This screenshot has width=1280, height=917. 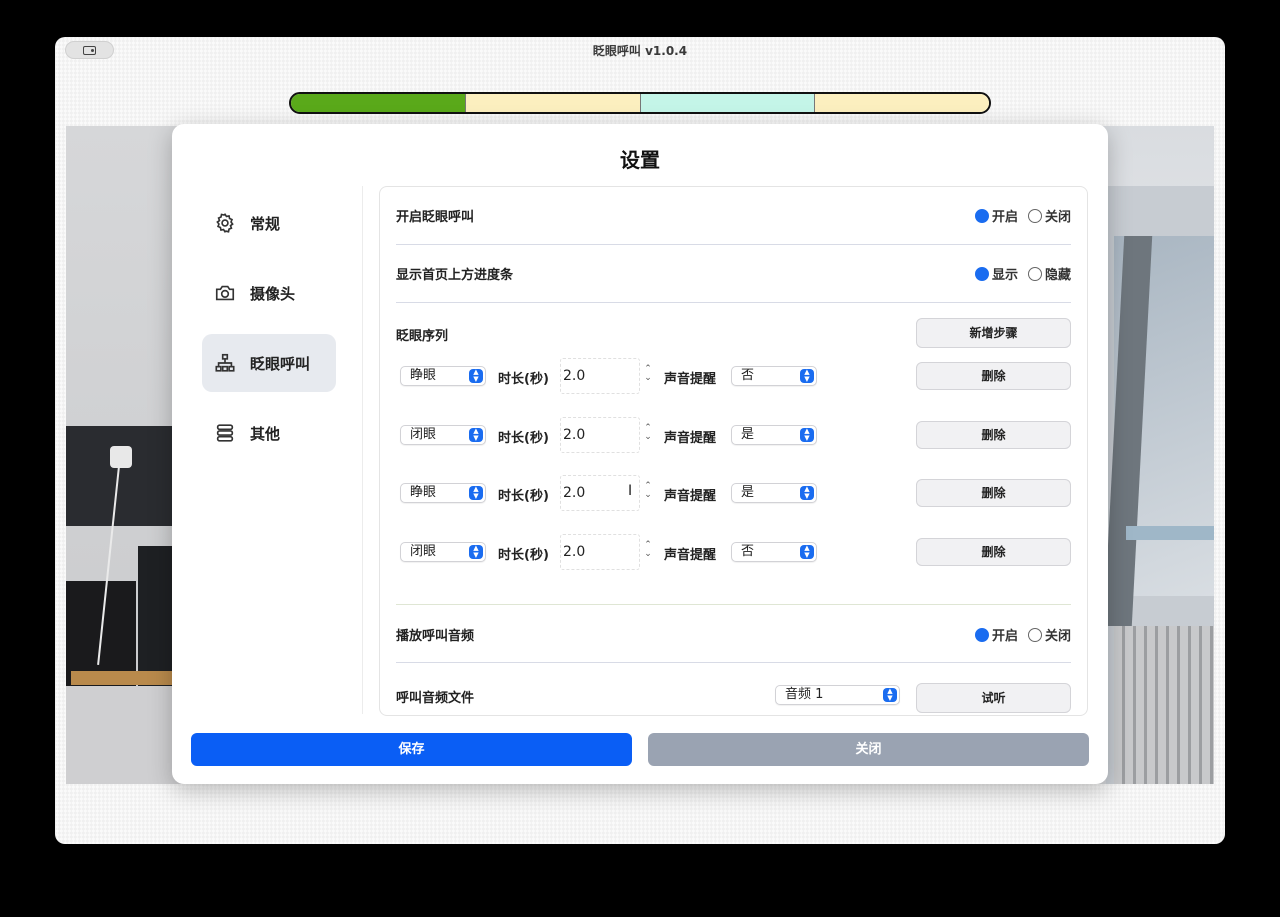 I want to click on text-cursor-icon: I, so click(x=630, y=491).